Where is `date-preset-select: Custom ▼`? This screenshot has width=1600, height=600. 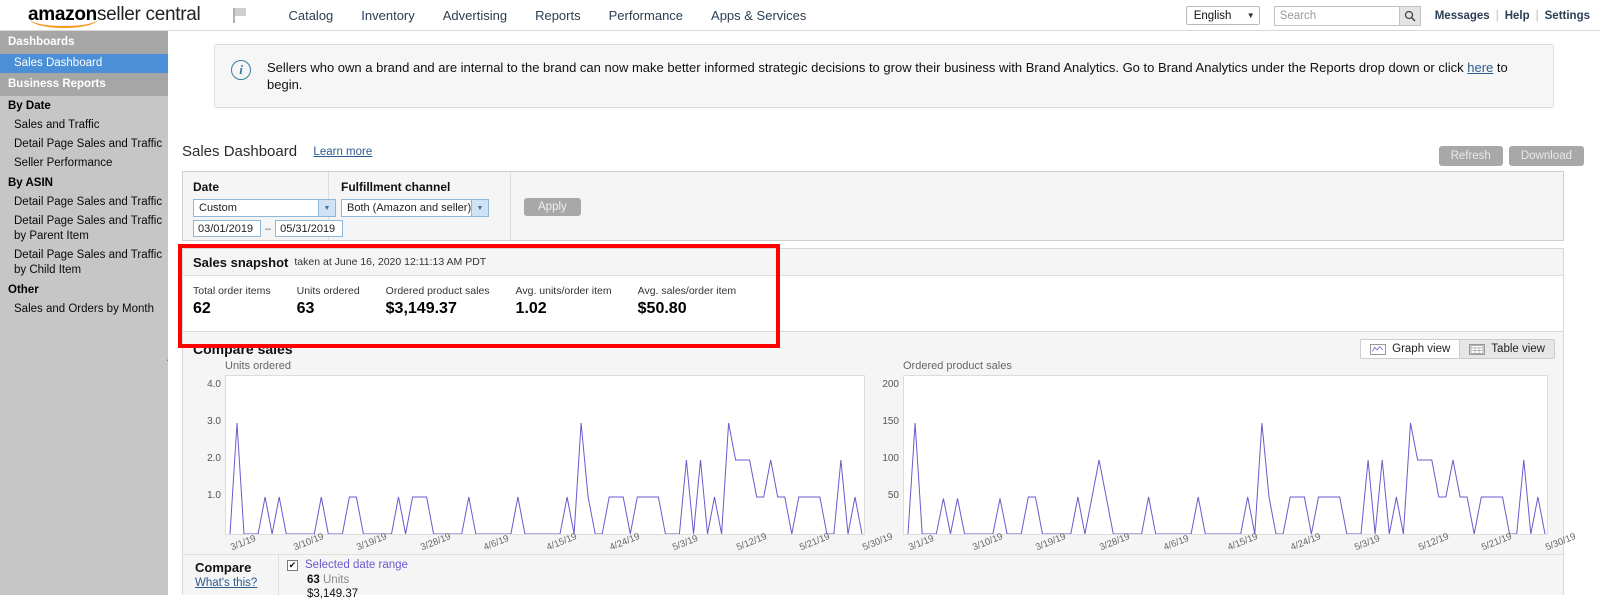
date-preset-select: Custom ▼ is located at coordinates (264, 208).